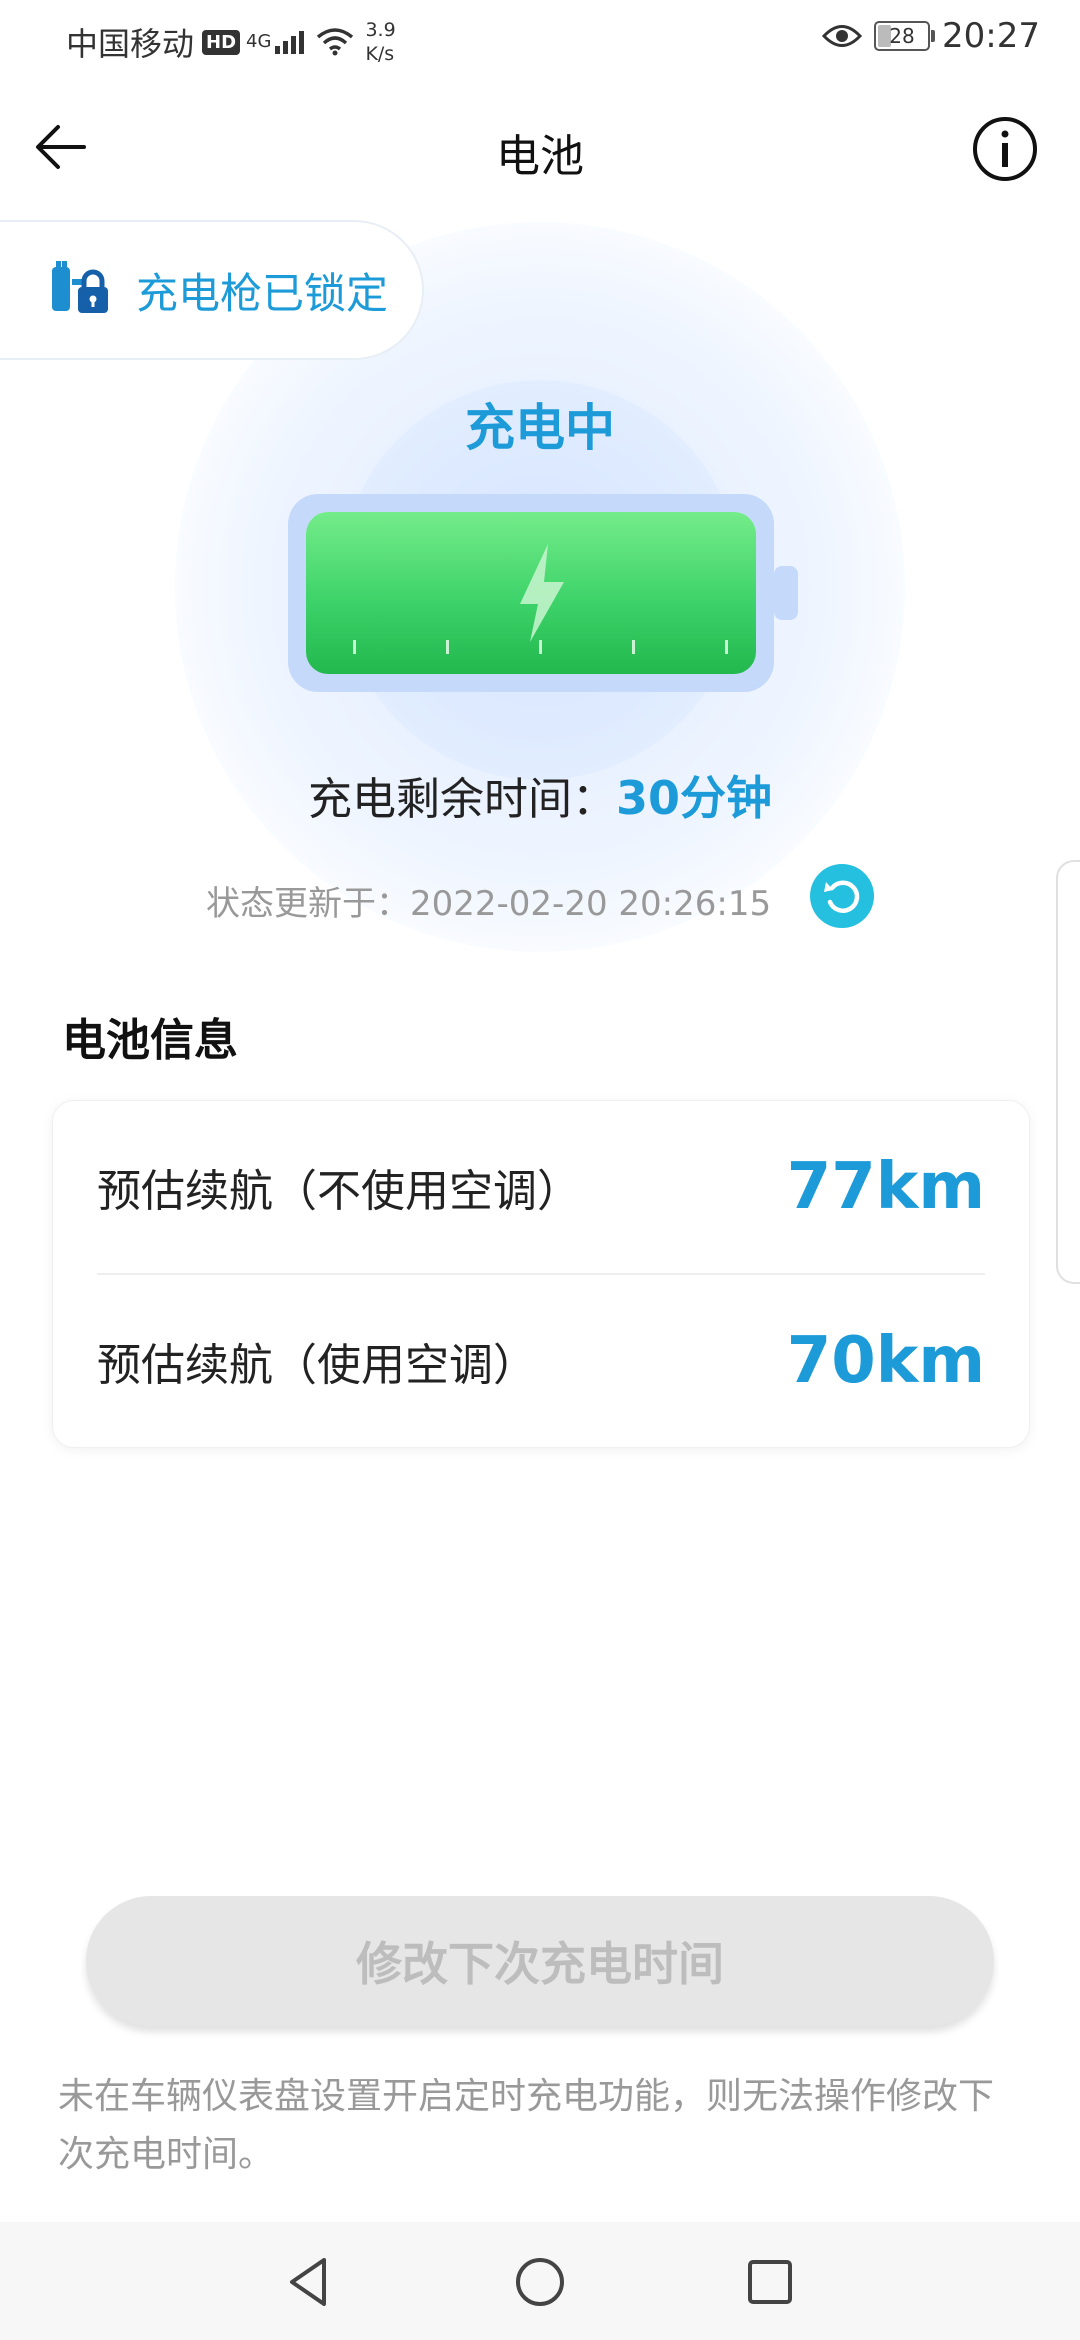 This screenshot has width=1080, height=2340. I want to click on charging-state: 充电中, so click(540, 428).